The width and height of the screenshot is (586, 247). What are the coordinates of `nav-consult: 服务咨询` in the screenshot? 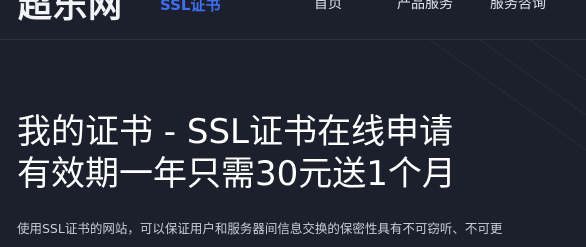 It's located at (518, 6).